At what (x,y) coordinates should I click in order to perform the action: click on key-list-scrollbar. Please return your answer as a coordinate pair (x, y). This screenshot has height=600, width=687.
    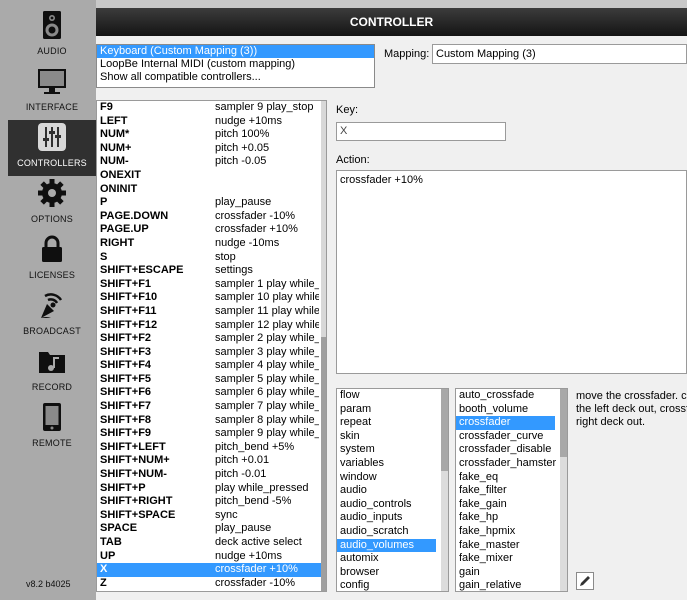
    Looking at the image, I should click on (323, 346).